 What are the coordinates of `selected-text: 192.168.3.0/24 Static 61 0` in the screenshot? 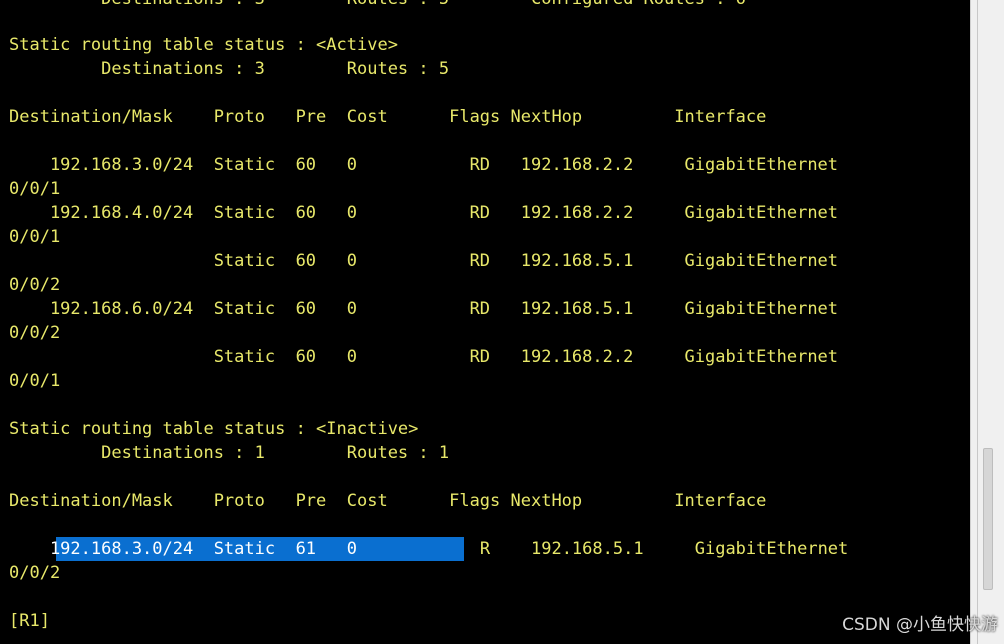 It's located at (213, 549).